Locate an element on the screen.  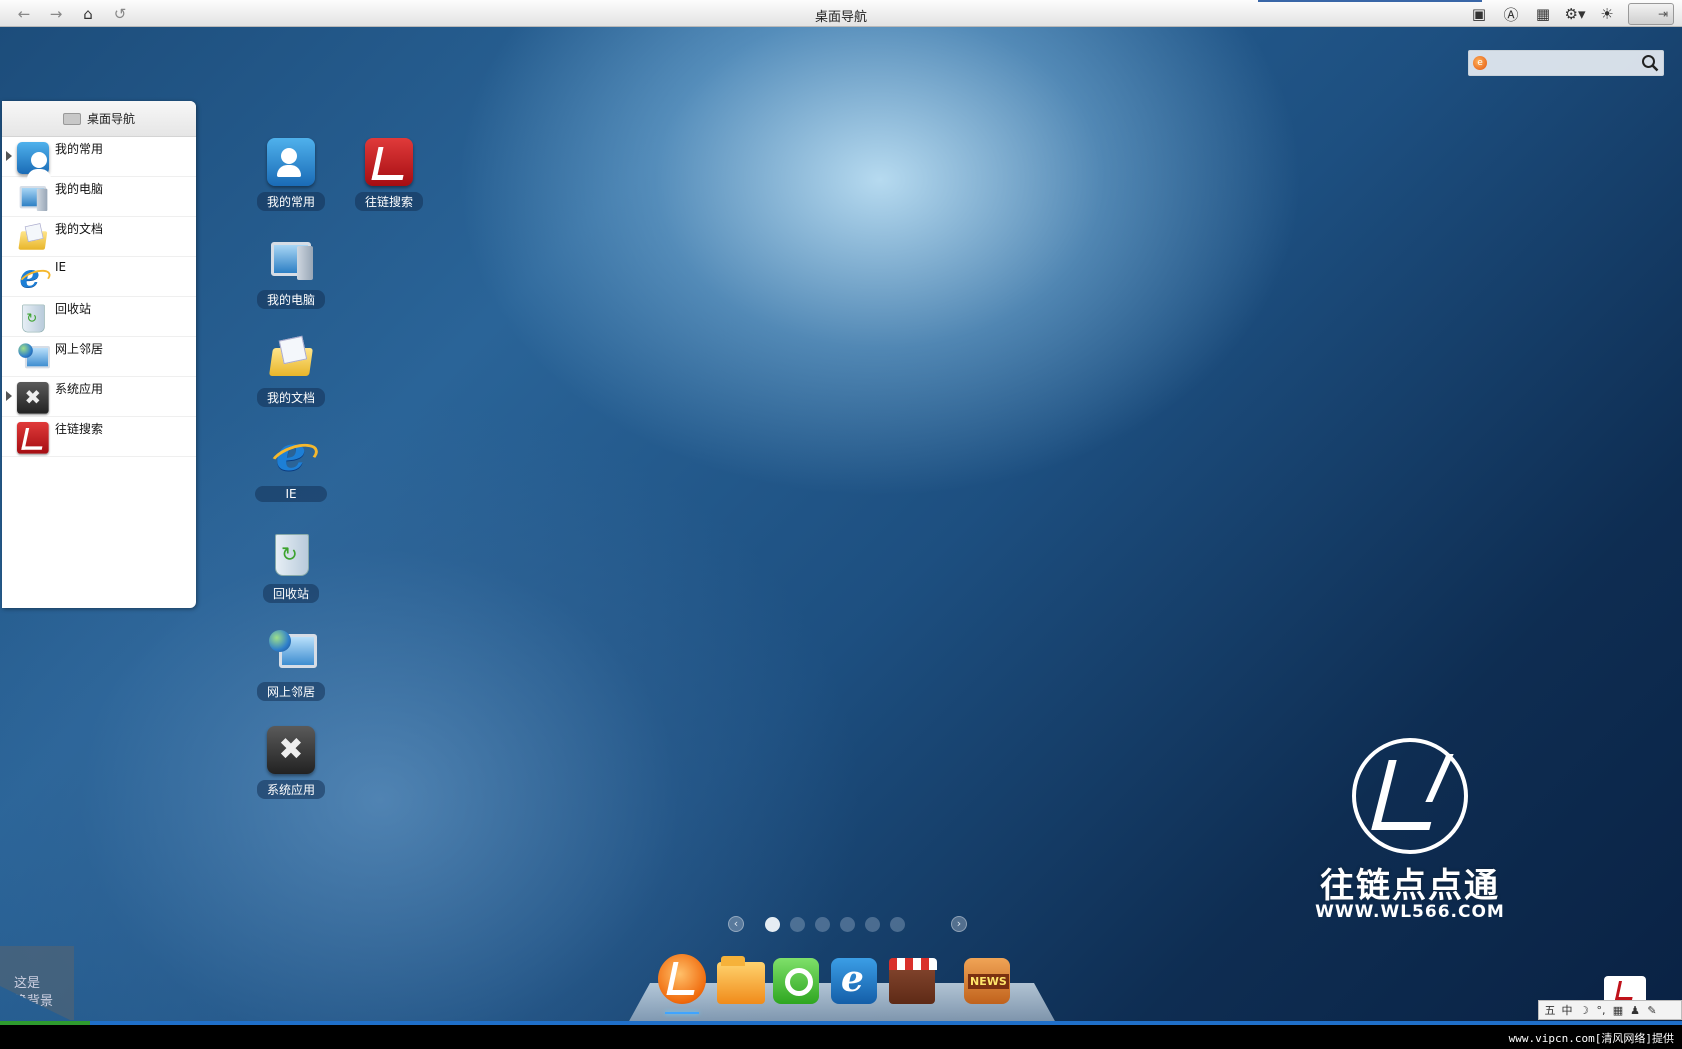
nav-item-label: 网上邻居 is located at coordinates (79, 349).